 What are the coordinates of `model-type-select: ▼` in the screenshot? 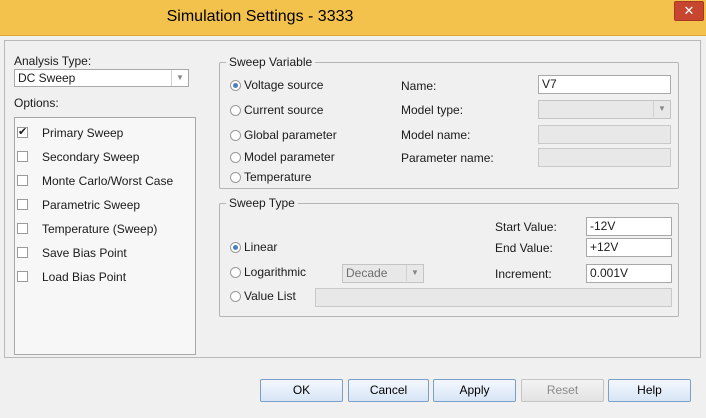 It's located at (604, 109).